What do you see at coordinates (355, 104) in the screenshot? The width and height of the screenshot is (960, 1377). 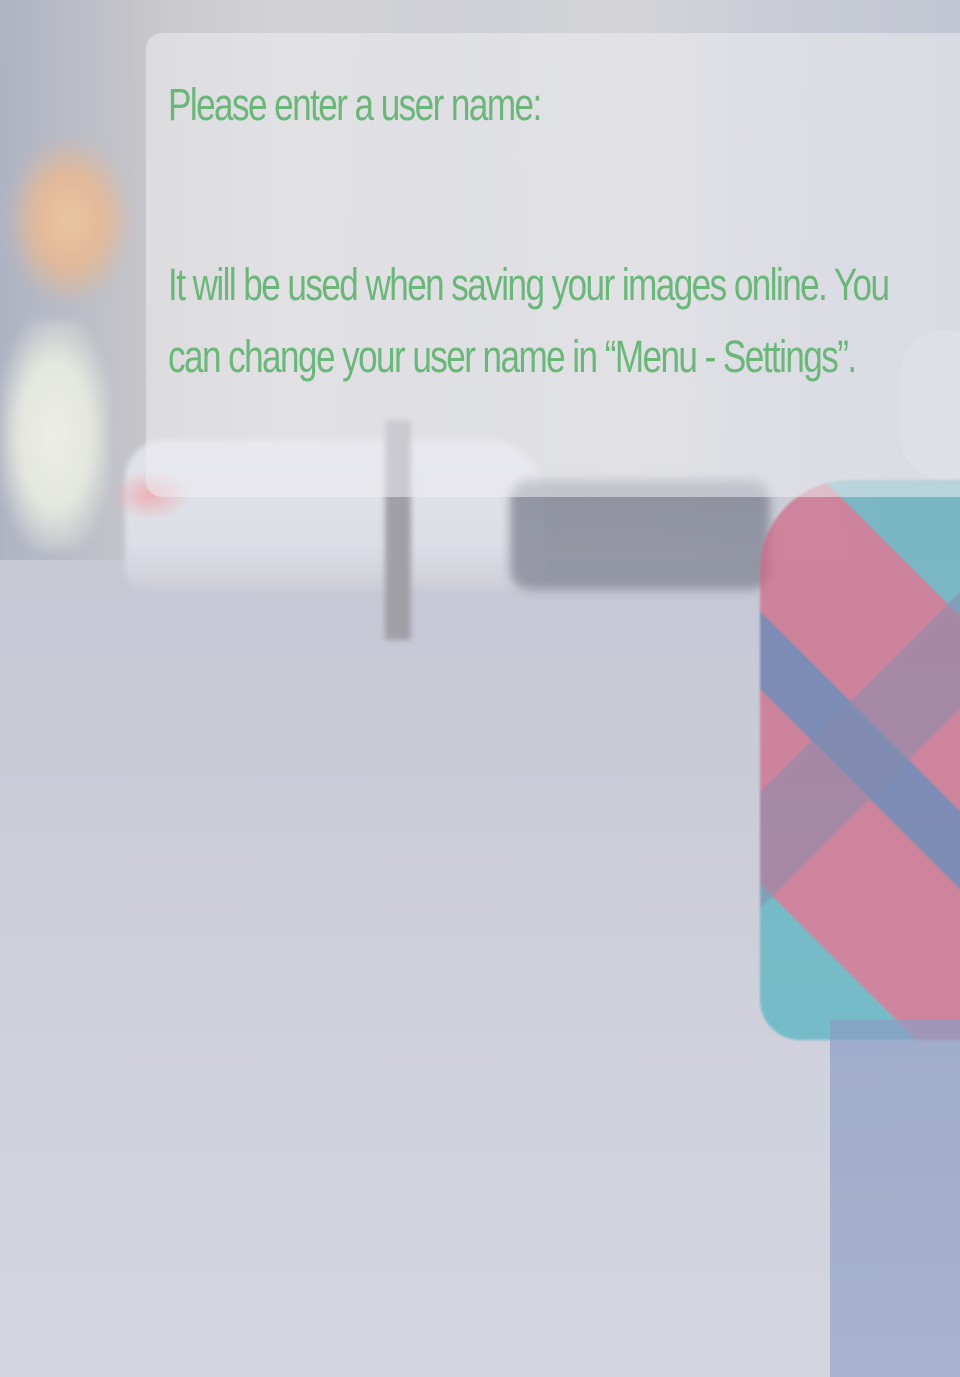 I see `prompt-title: Please enter a user name:` at bounding box center [355, 104].